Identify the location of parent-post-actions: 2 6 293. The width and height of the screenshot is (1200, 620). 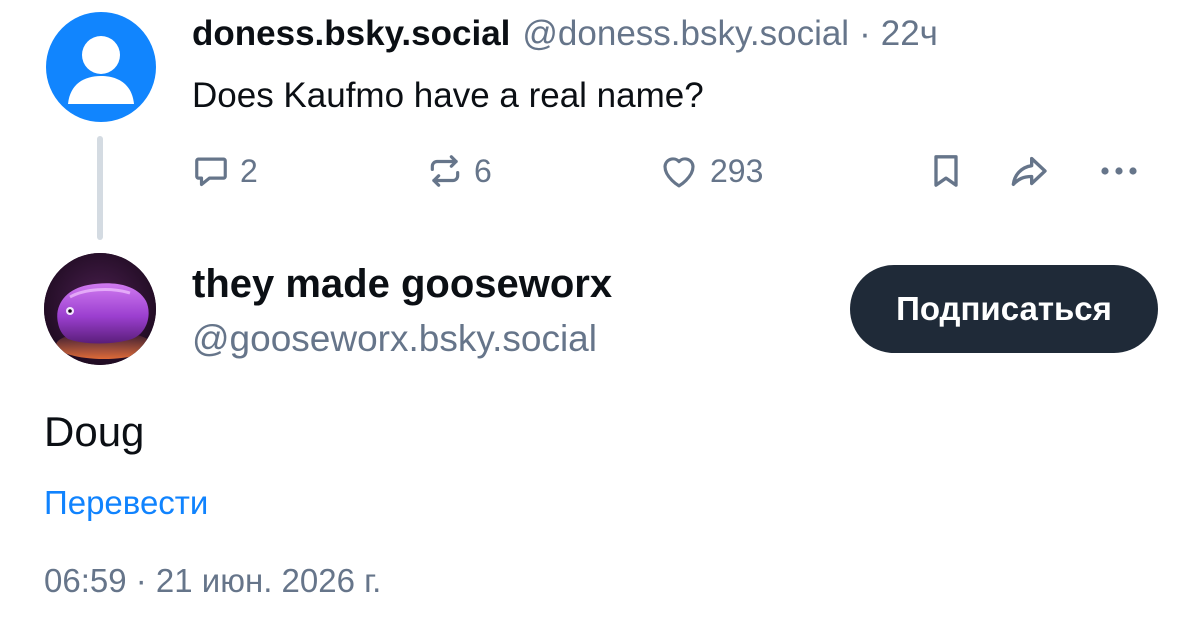
(600, 171).